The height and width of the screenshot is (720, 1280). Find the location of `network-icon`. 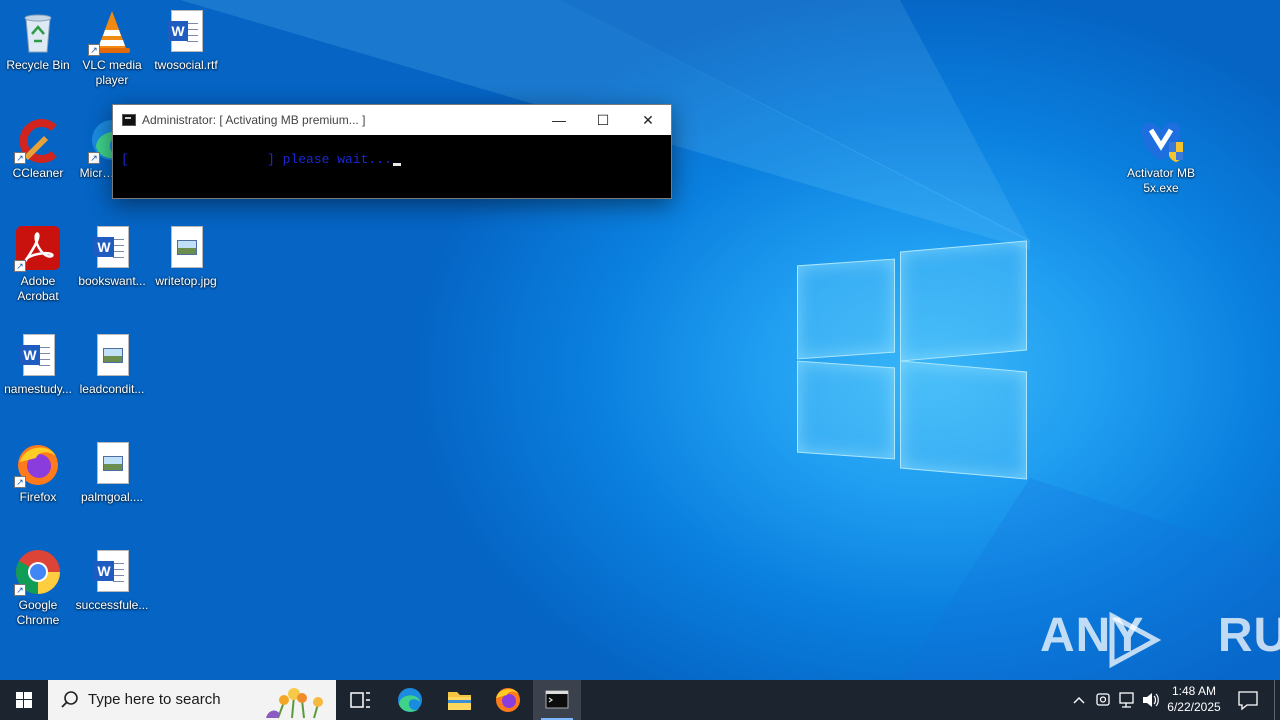

network-icon is located at coordinates (1126, 700).